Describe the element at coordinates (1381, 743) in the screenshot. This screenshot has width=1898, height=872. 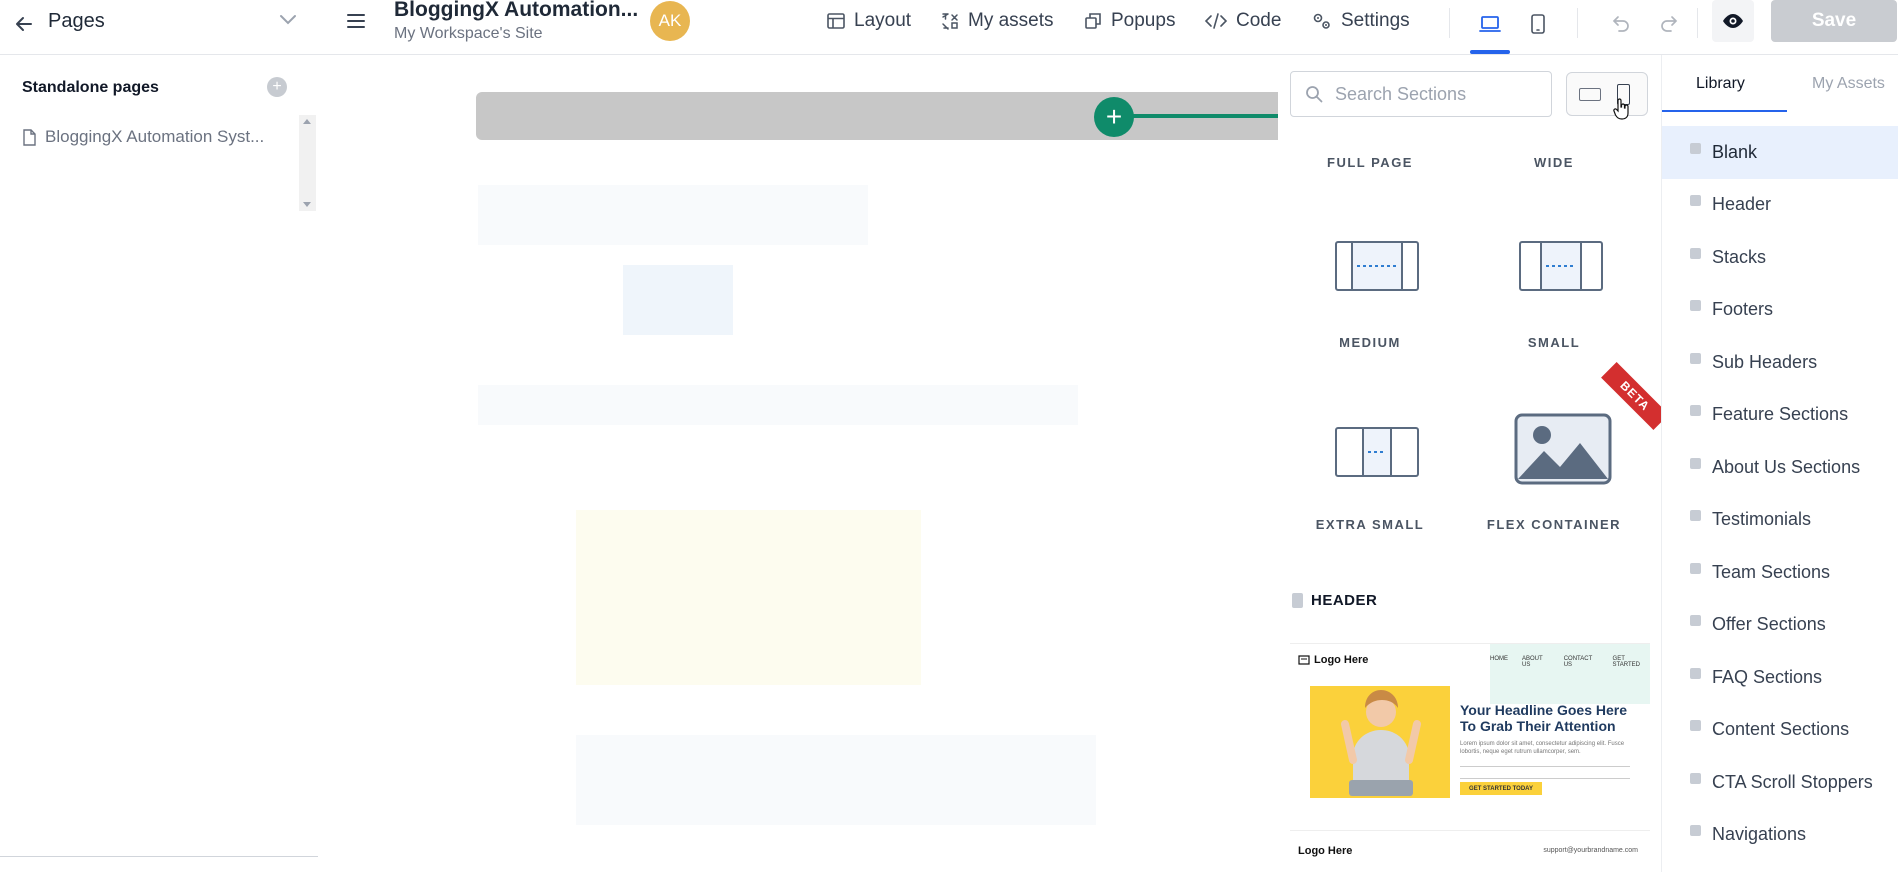
I see `person-illustration` at that location.